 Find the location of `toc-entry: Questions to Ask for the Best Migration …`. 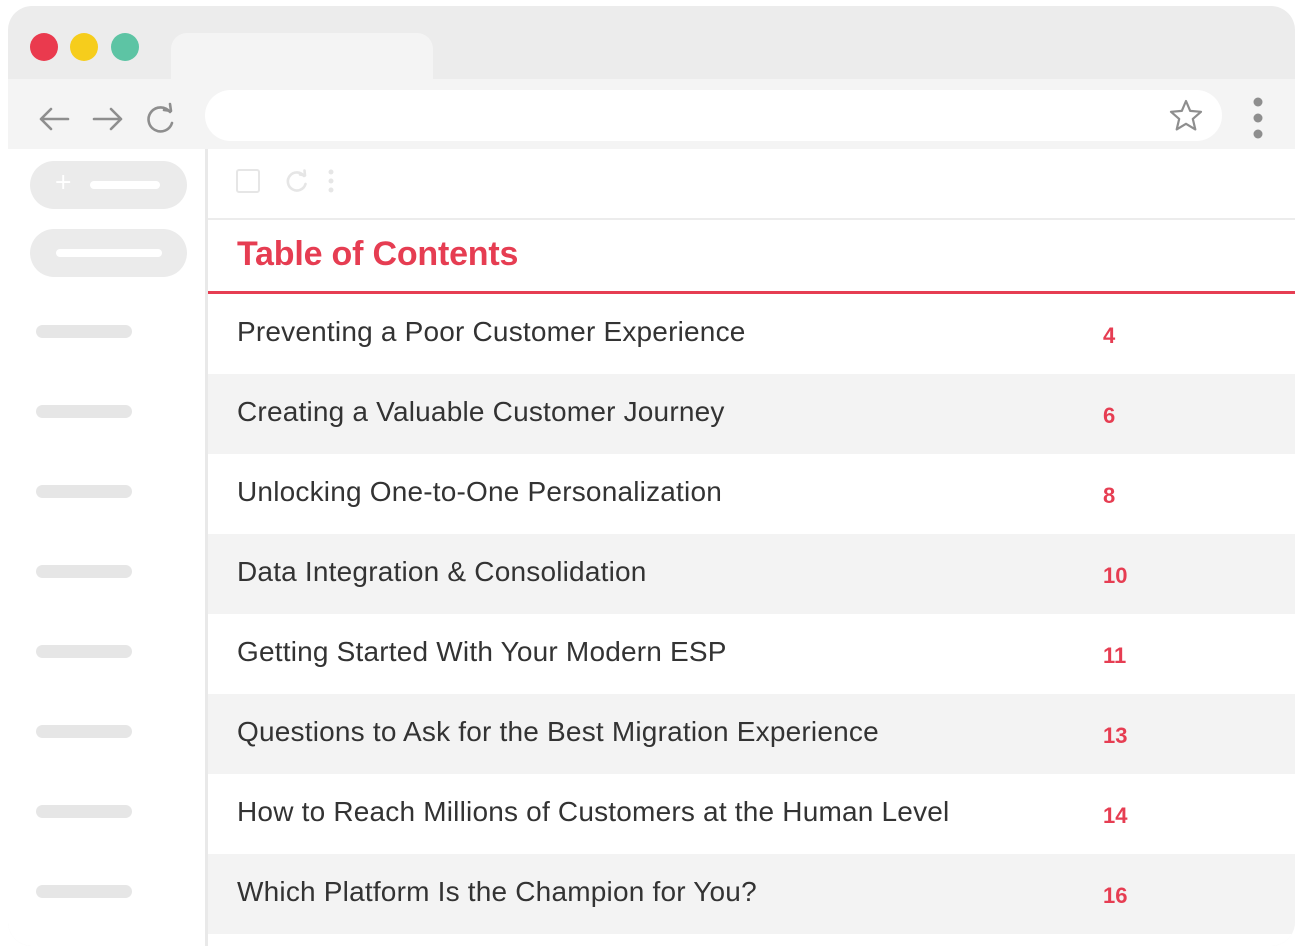

toc-entry: Questions to Ask for the Best Migration … is located at coordinates (751, 734).